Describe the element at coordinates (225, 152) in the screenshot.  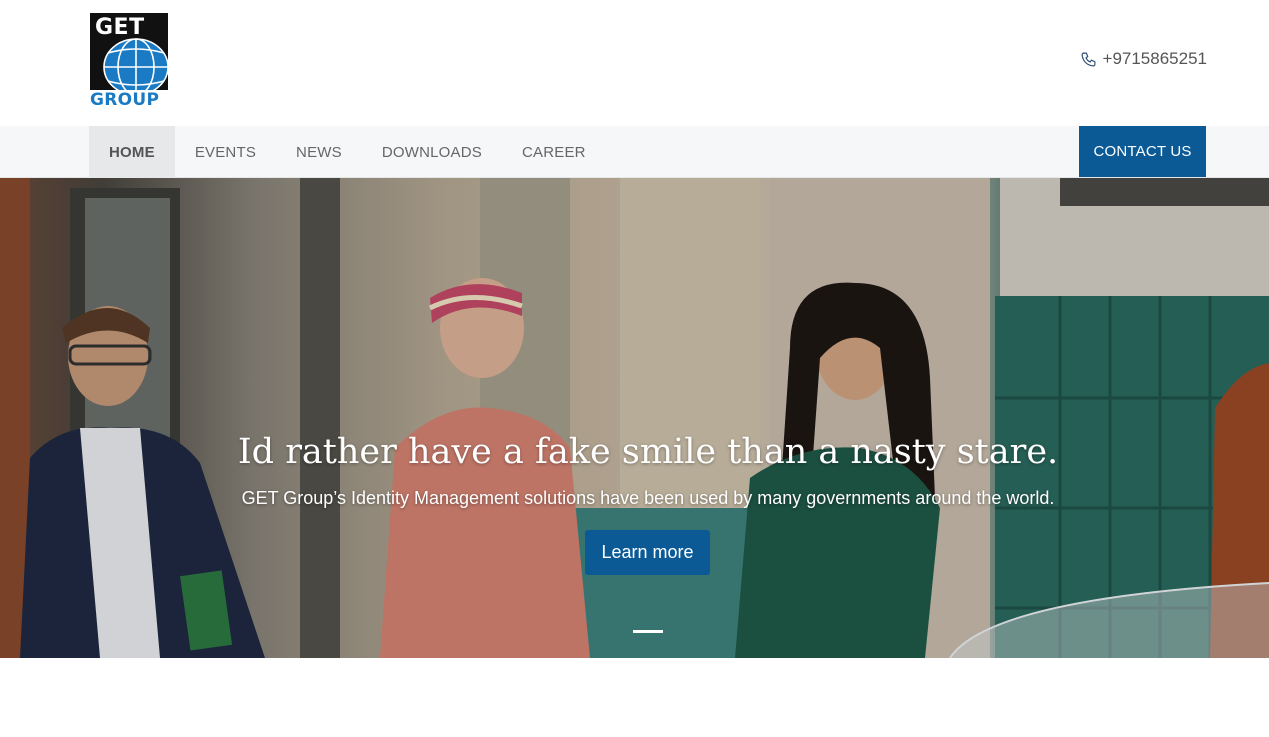
I see `nav-item-events: EVENTS` at that location.